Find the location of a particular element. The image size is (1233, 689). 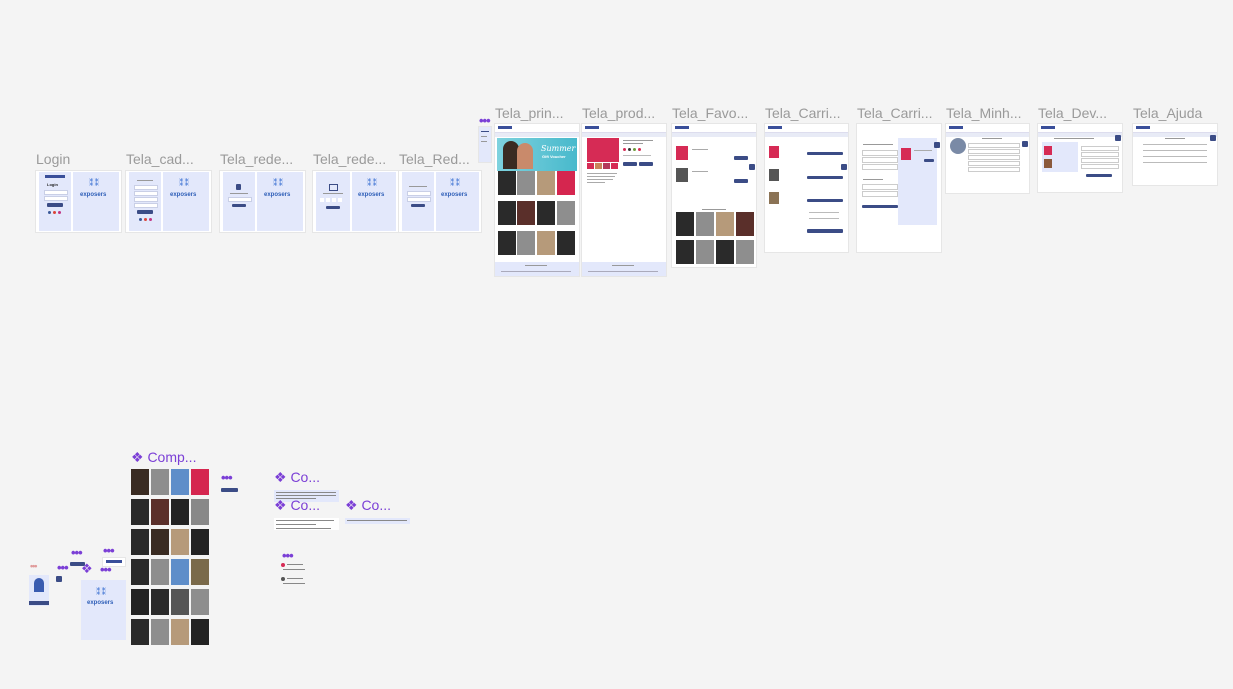

name-field is located at coordinates (146, 187).